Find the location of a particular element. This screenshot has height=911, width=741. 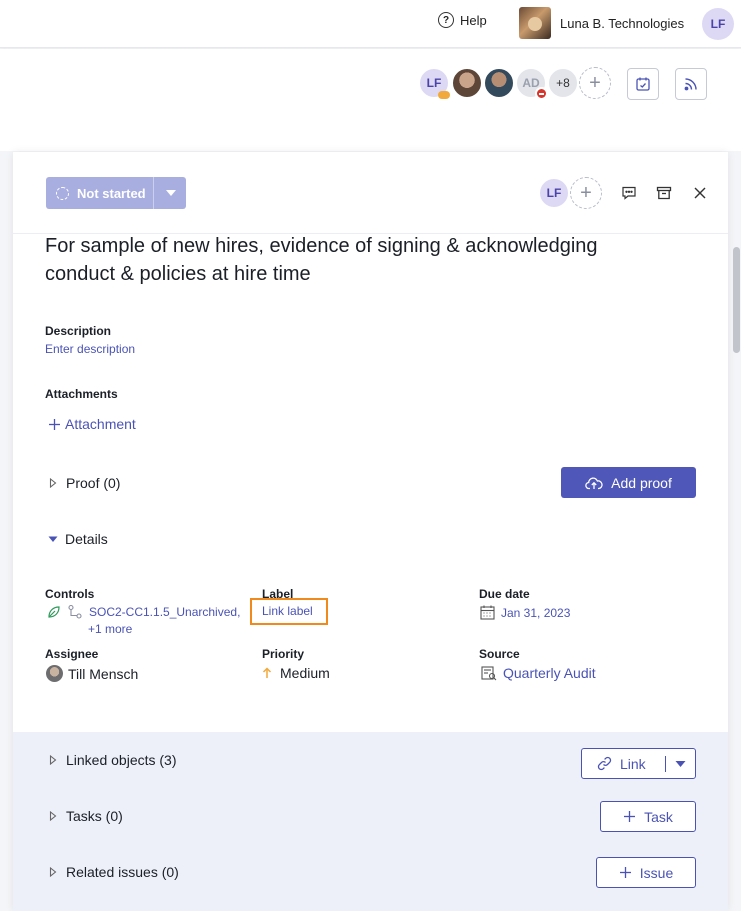

status-label: Not started is located at coordinates (111, 193).